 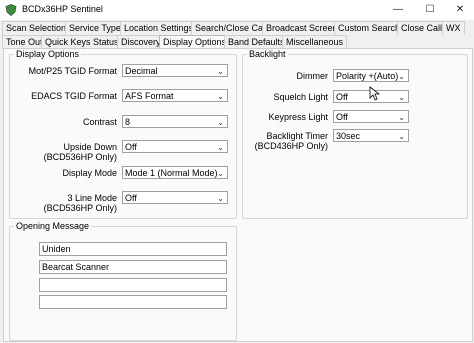 What do you see at coordinates (375, 93) in the screenshot?
I see `mouse-pointer-icon` at bounding box center [375, 93].